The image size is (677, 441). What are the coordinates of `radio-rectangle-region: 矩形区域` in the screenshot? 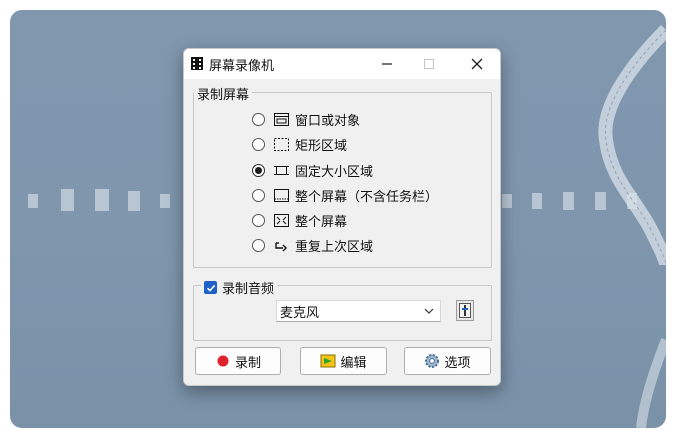 It's located at (299, 144).